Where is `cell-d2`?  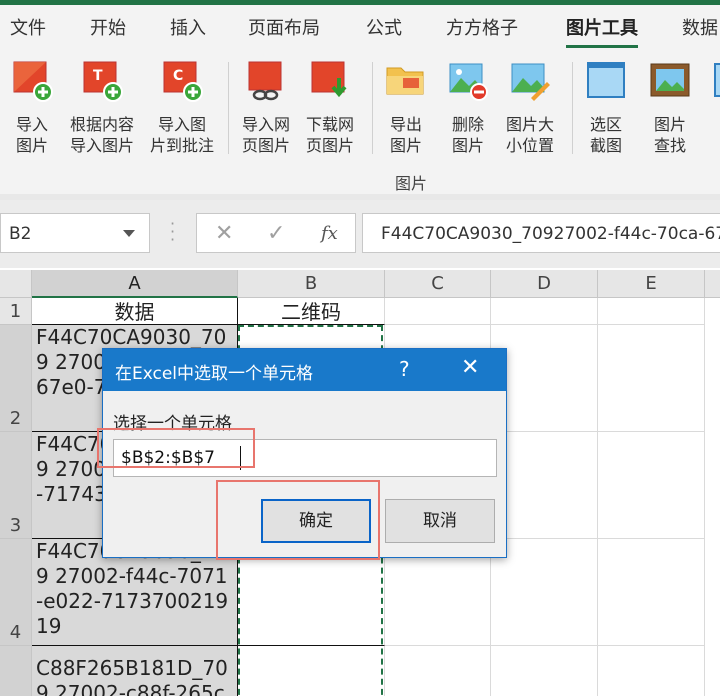 cell-d2 is located at coordinates (544, 378).